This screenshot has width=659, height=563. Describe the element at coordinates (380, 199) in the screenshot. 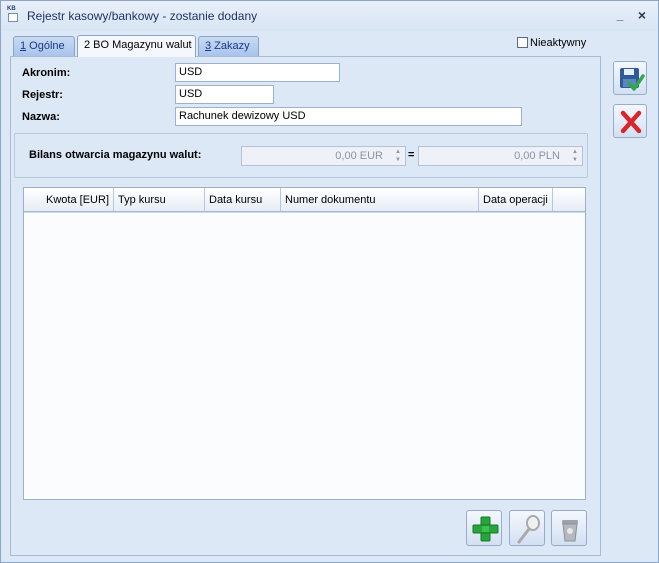

I see `col-numer-dokumentu: Numer dokumentu` at that location.